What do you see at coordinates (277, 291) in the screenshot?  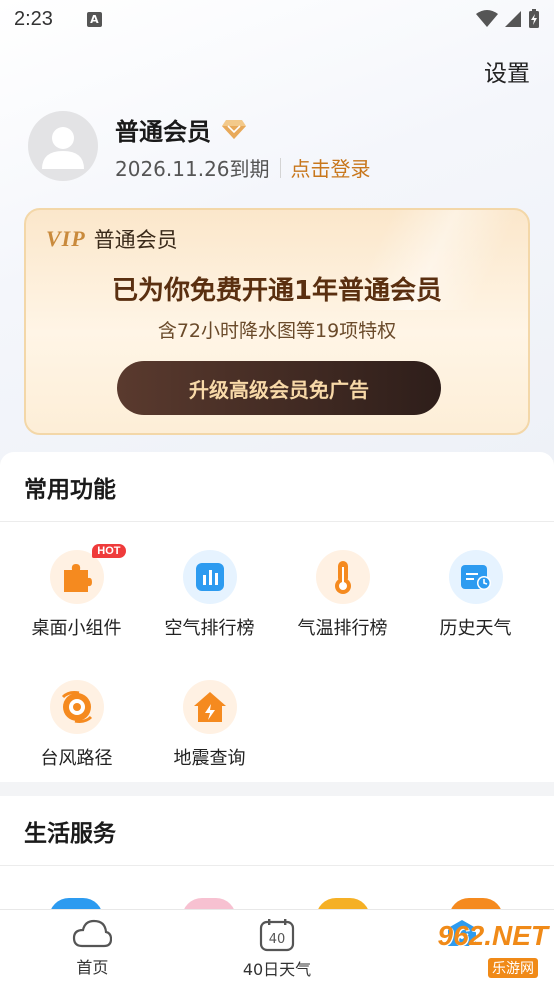 I see `vip-headline: 已为你免费开通1年普通会员` at bounding box center [277, 291].